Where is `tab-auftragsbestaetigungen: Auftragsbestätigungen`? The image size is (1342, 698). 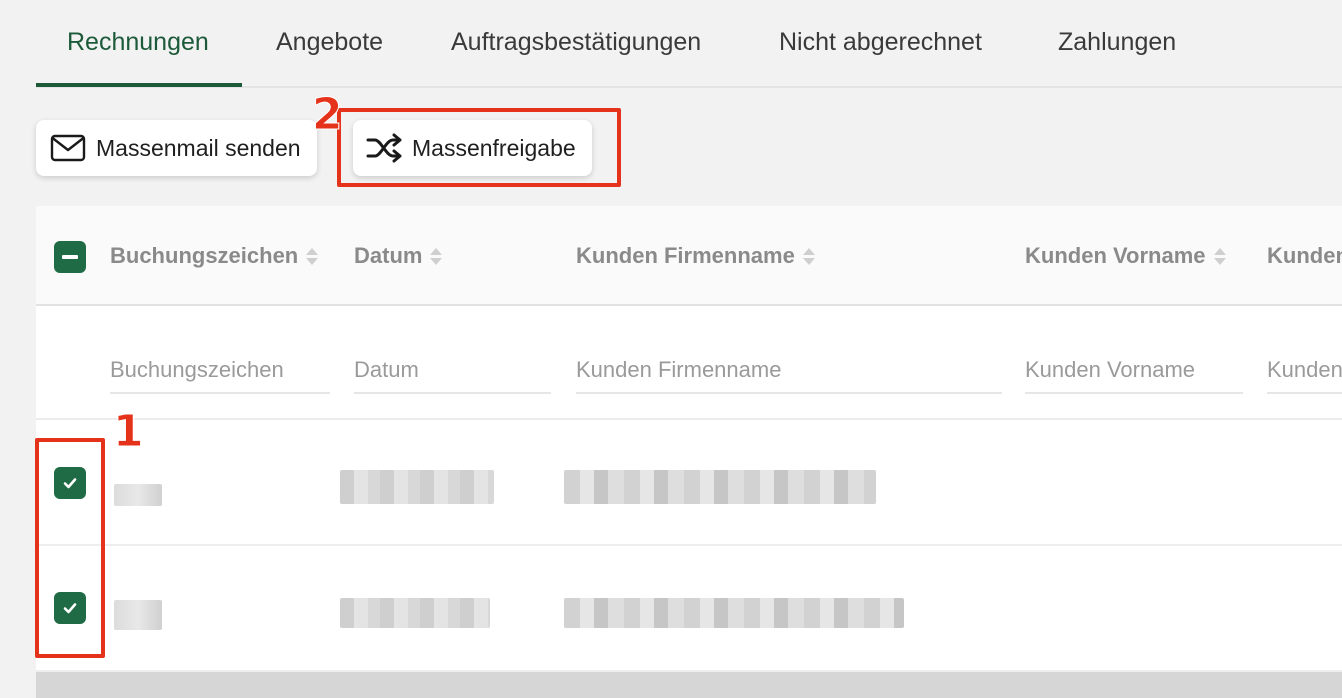
tab-auftragsbestaetigungen: Auftragsbestätigungen is located at coordinates (576, 42).